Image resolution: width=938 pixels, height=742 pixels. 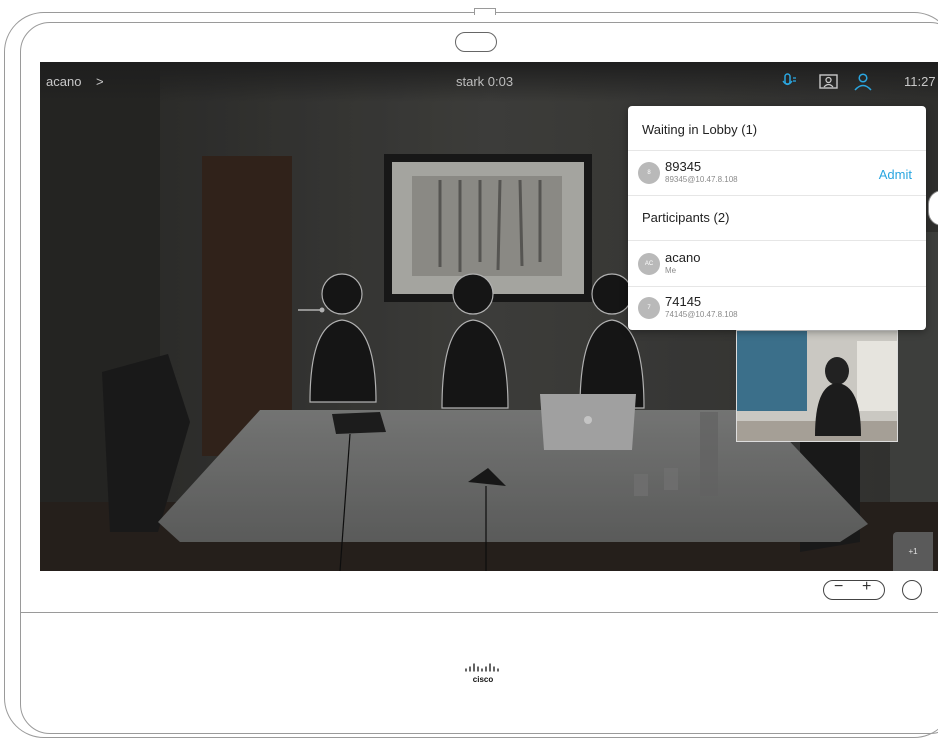 I want to click on self-view-badge: +1, so click(x=913, y=551).